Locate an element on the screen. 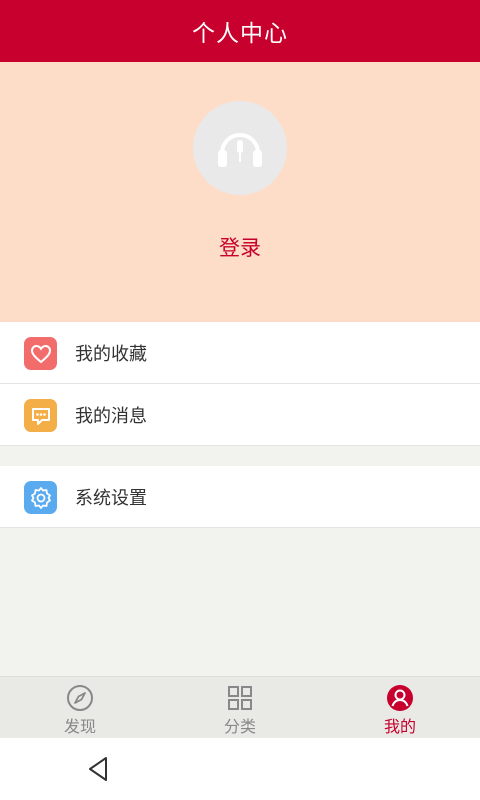 This screenshot has width=480, height=800. avatar is located at coordinates (240, 148).